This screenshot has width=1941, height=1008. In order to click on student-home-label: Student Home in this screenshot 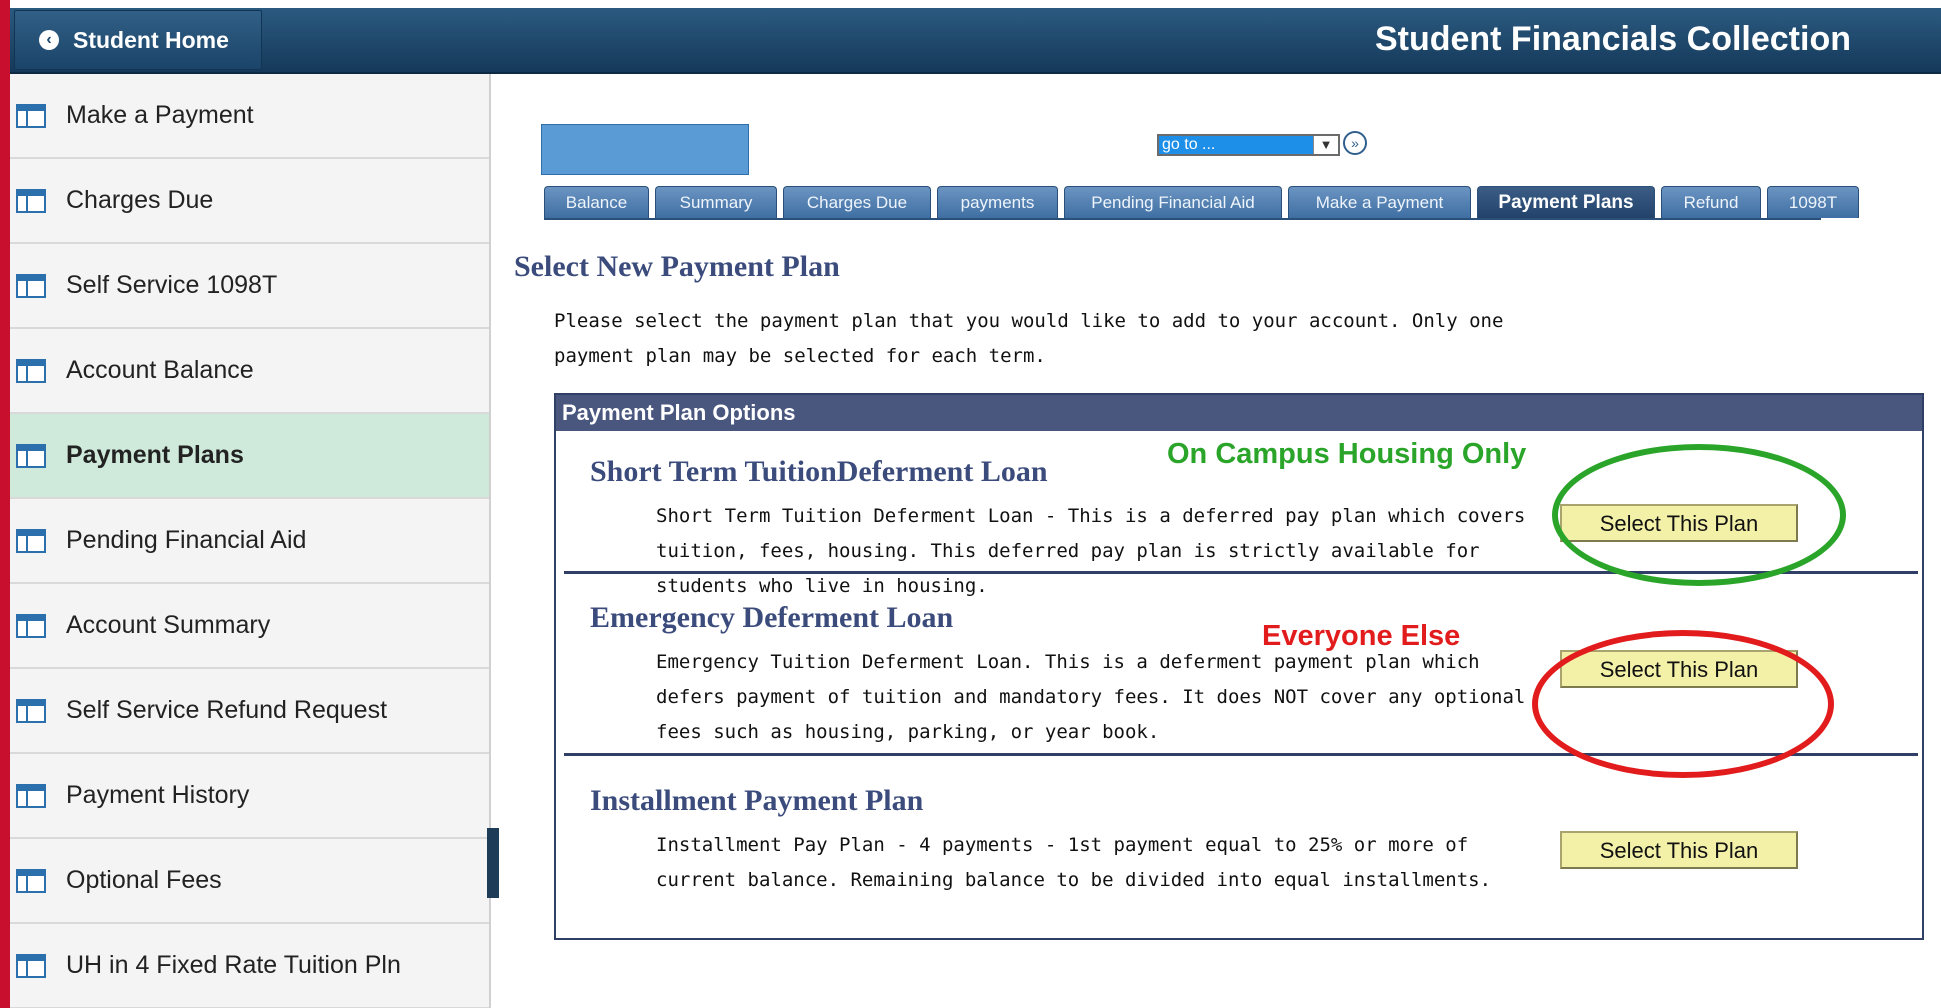, I will do `click(151, 39)`.